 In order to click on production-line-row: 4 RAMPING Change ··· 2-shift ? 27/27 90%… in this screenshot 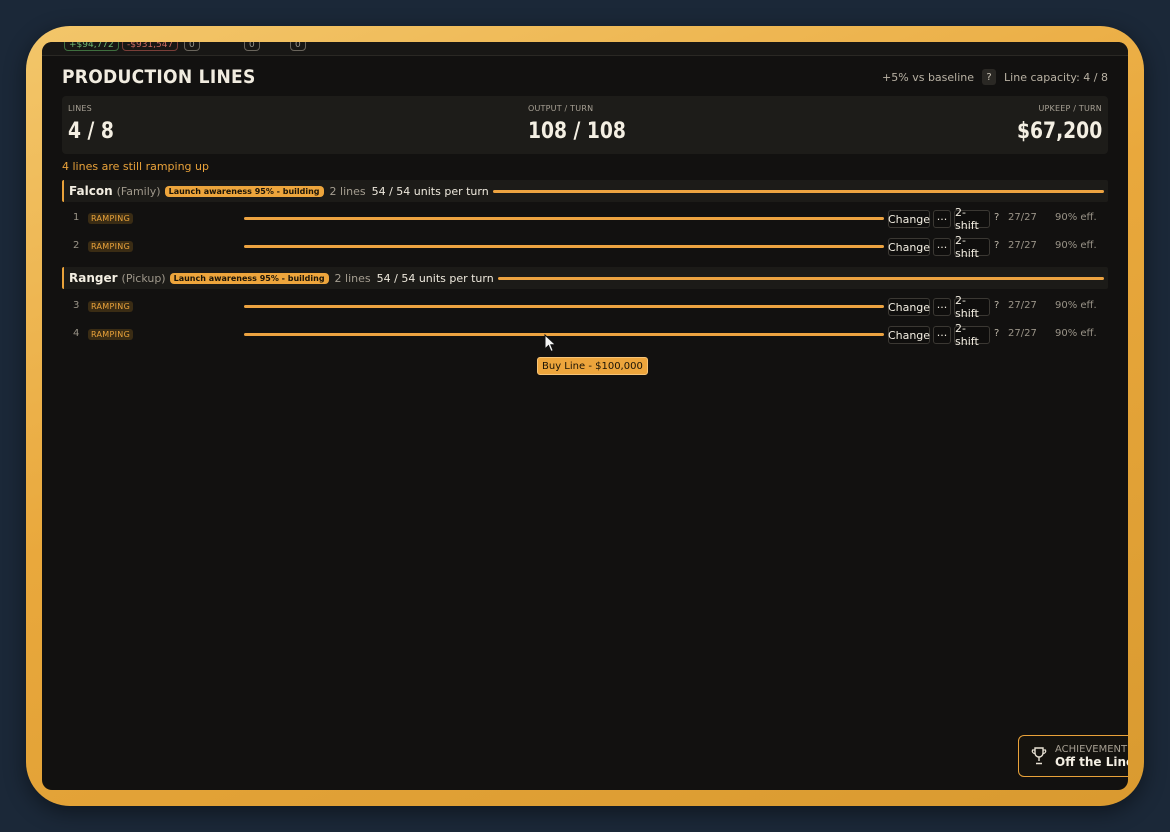, I will do `click(585, 335)`.